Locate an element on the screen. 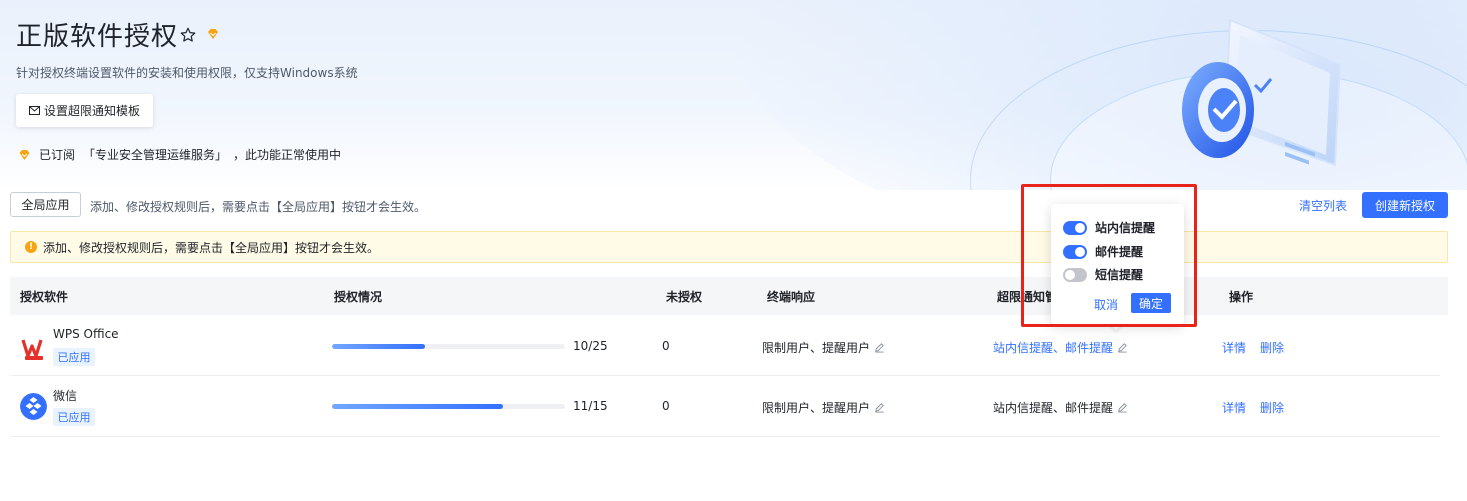  mail-icon is located at coordinates (34, 110).